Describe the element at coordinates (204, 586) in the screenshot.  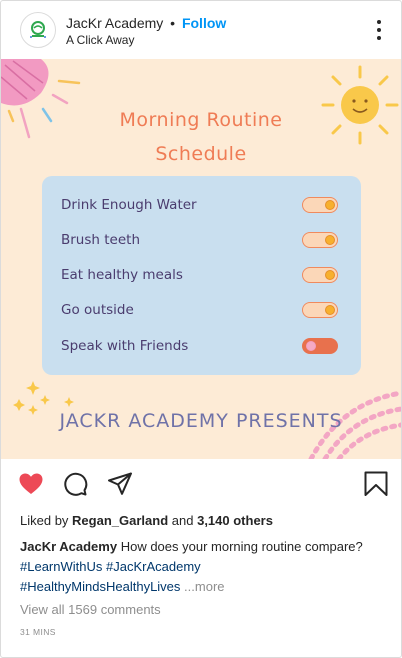
I see `caption-more-link: ...more` at that location.